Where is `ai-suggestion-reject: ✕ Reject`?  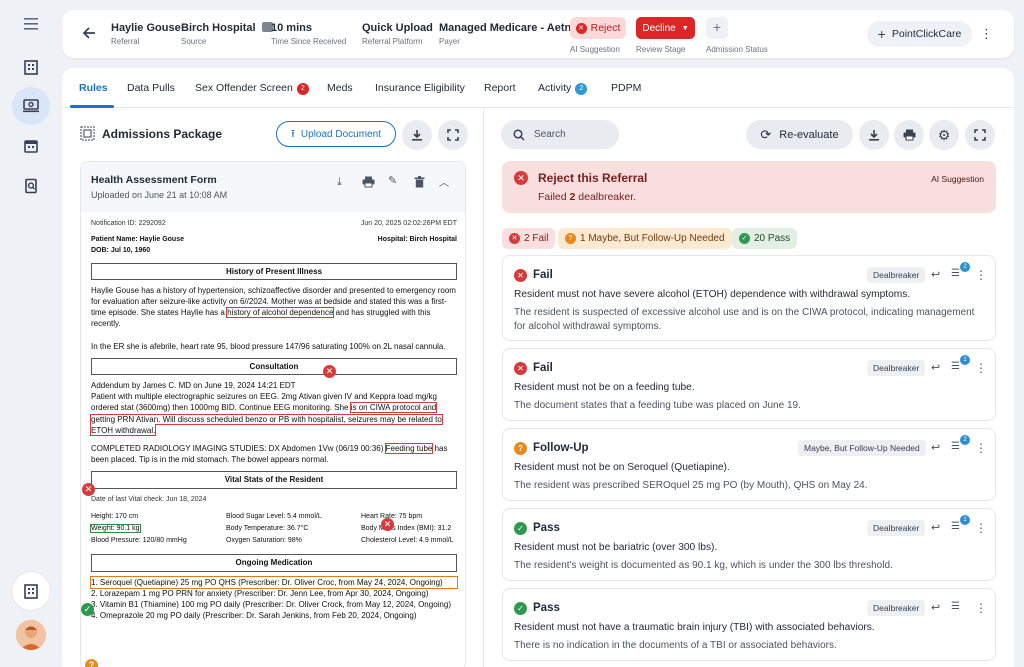
ai-suggestion-reject: ✕ Reject is located at coordinates (598, 28).